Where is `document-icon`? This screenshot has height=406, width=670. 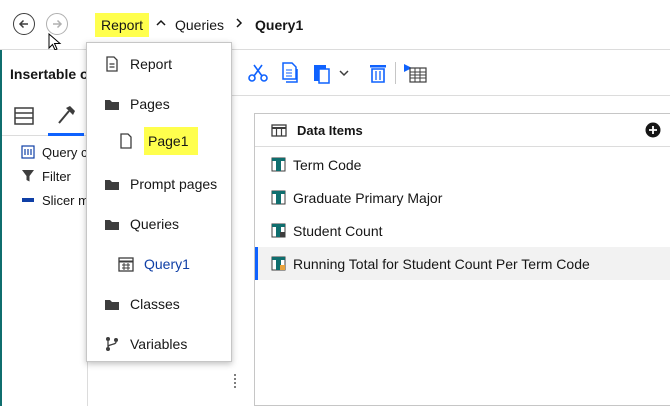
document-icon is located at coordinates (112, 64).